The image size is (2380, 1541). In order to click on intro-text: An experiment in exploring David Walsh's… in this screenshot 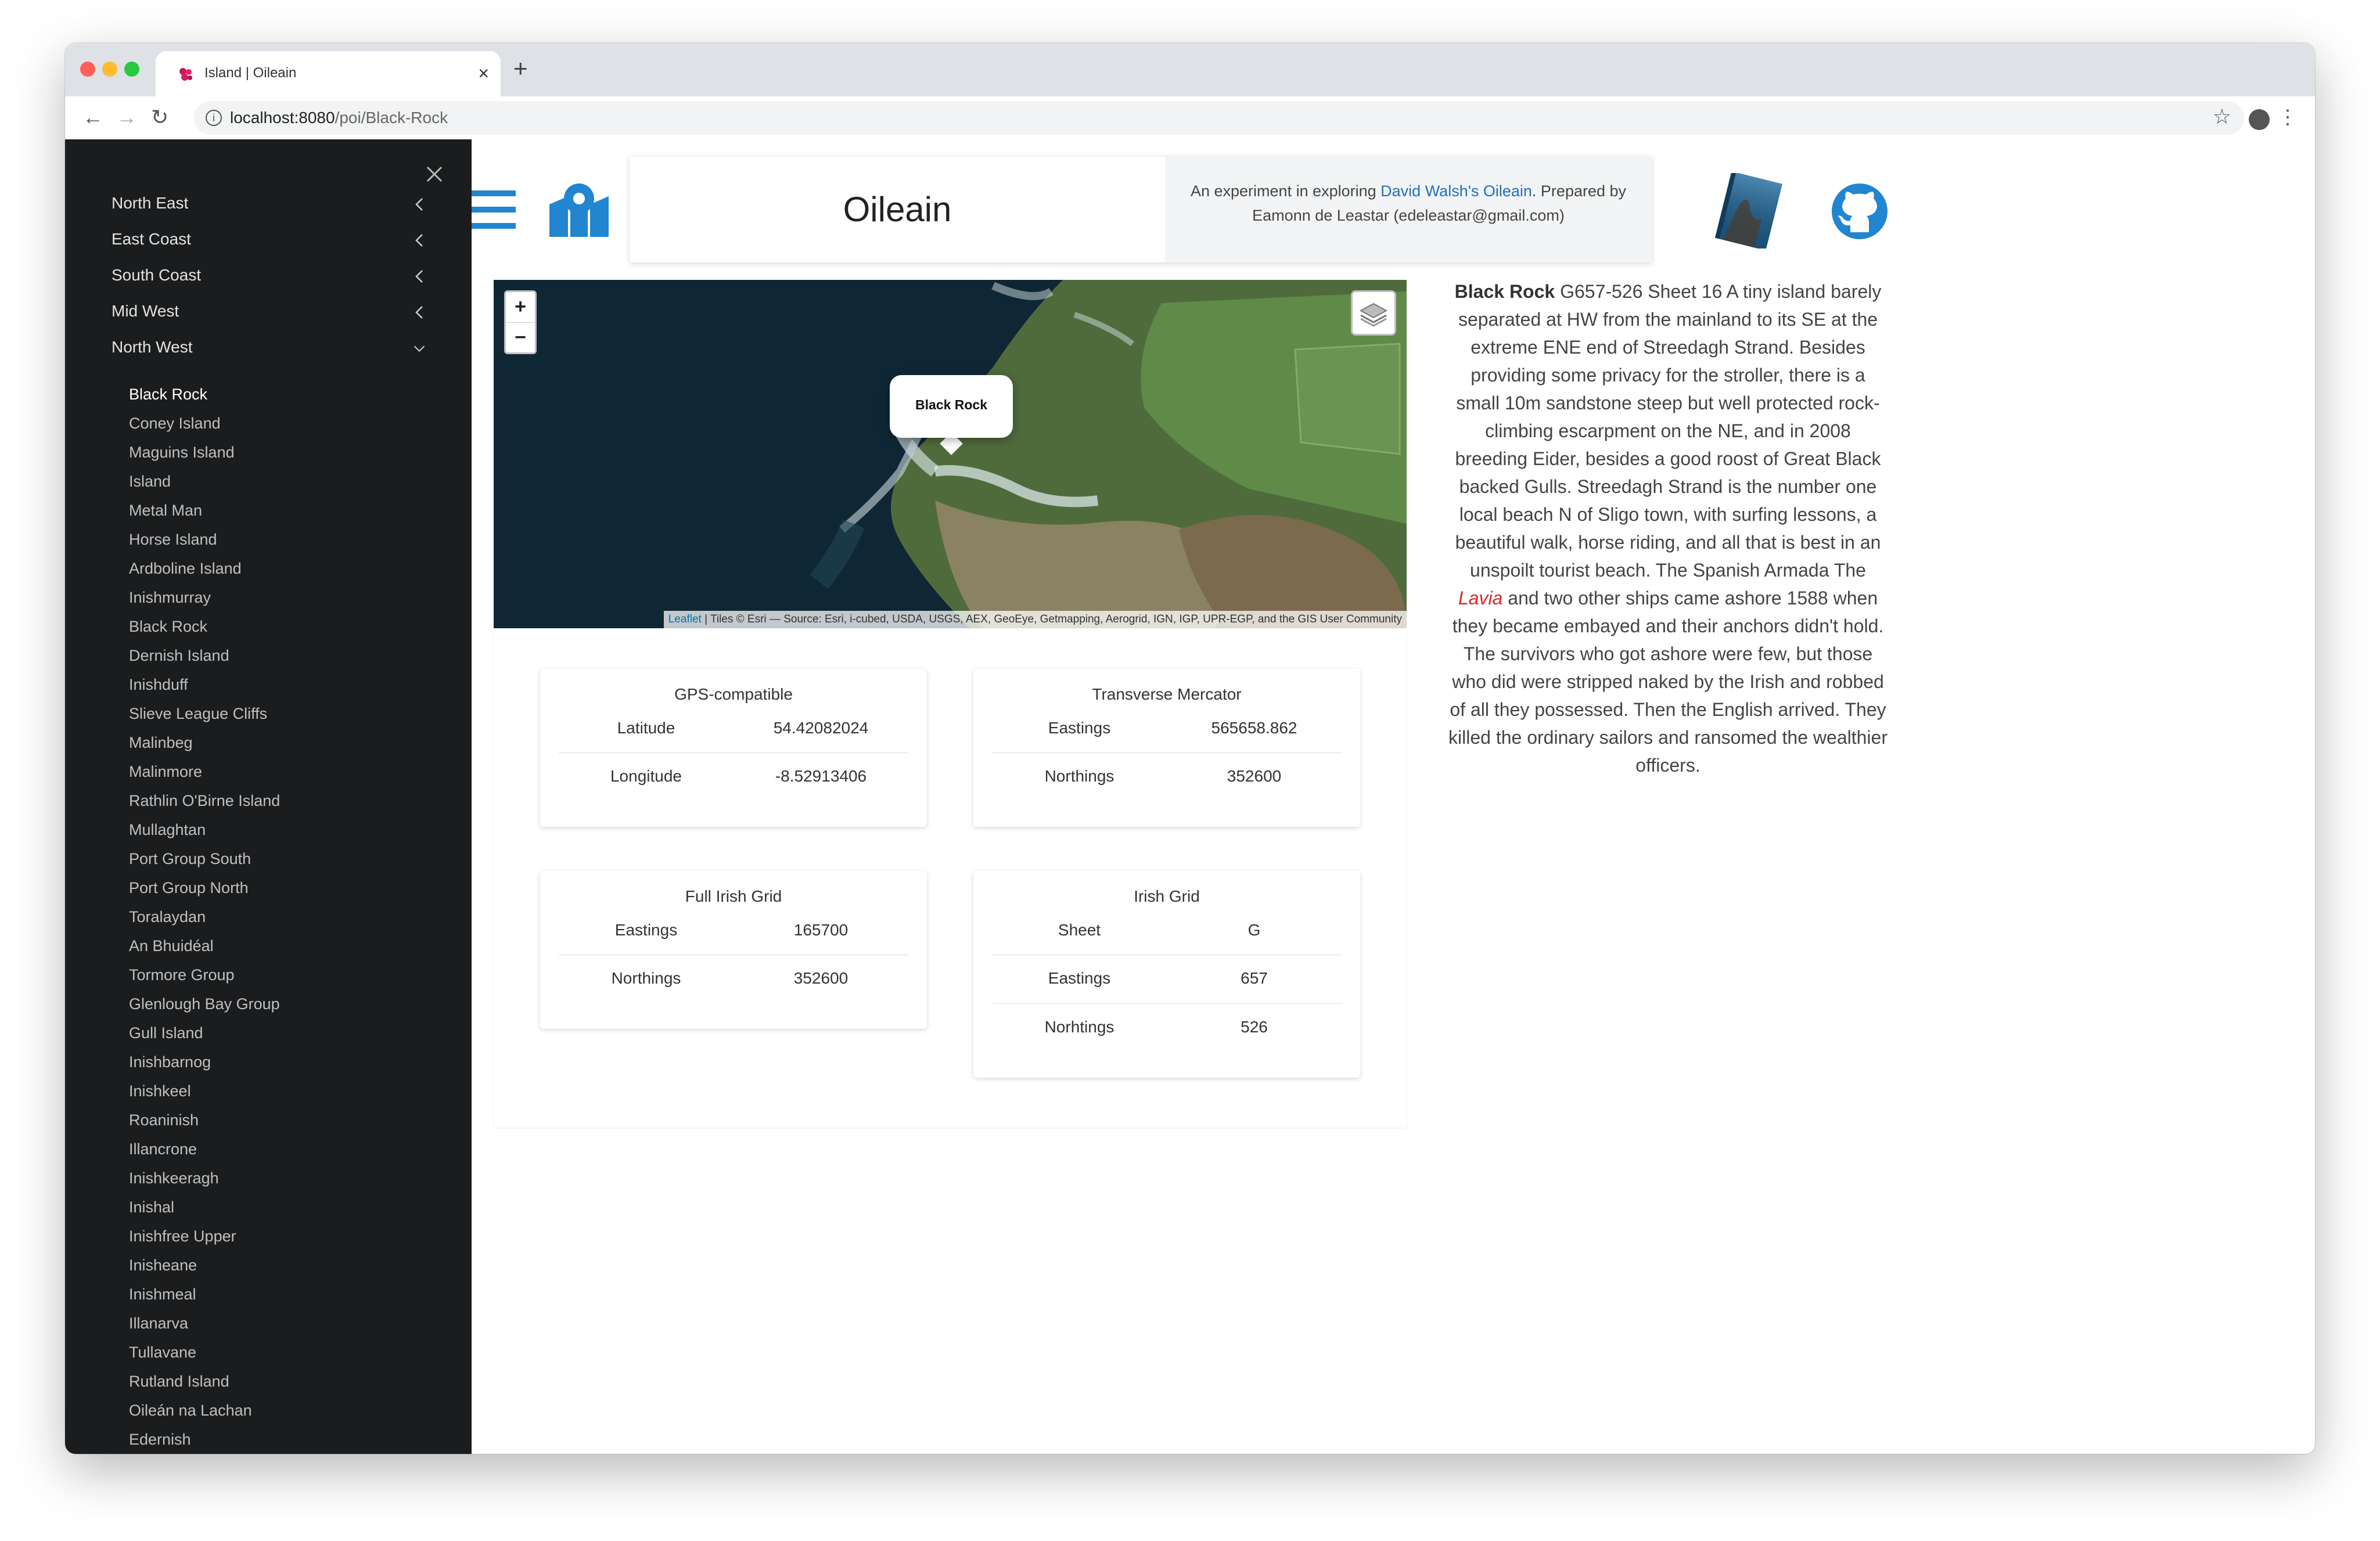, I will do `click(1408, 203)`.